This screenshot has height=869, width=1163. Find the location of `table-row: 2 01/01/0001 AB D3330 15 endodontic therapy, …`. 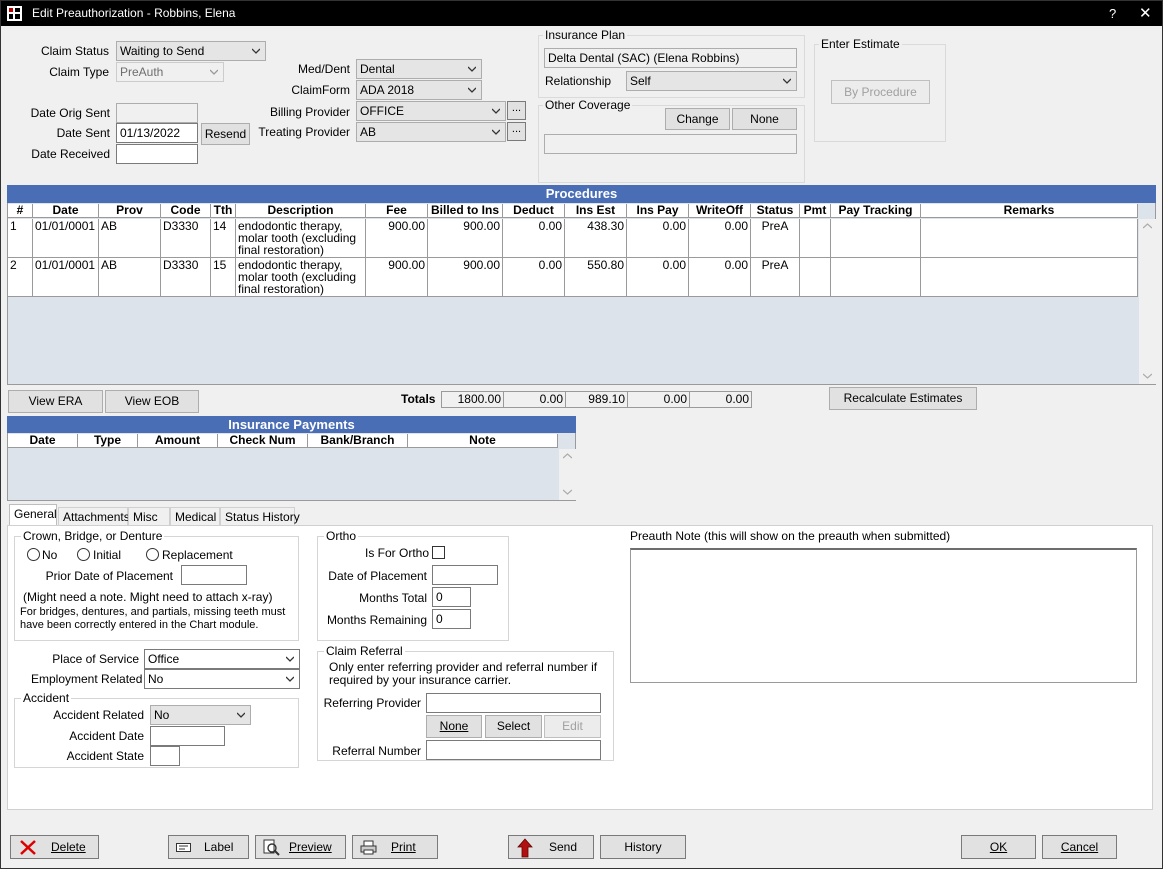

table-row: 2 01/01/0001 AB D3330 15 endodontic therapy, … is located at coordinates (573, 277).